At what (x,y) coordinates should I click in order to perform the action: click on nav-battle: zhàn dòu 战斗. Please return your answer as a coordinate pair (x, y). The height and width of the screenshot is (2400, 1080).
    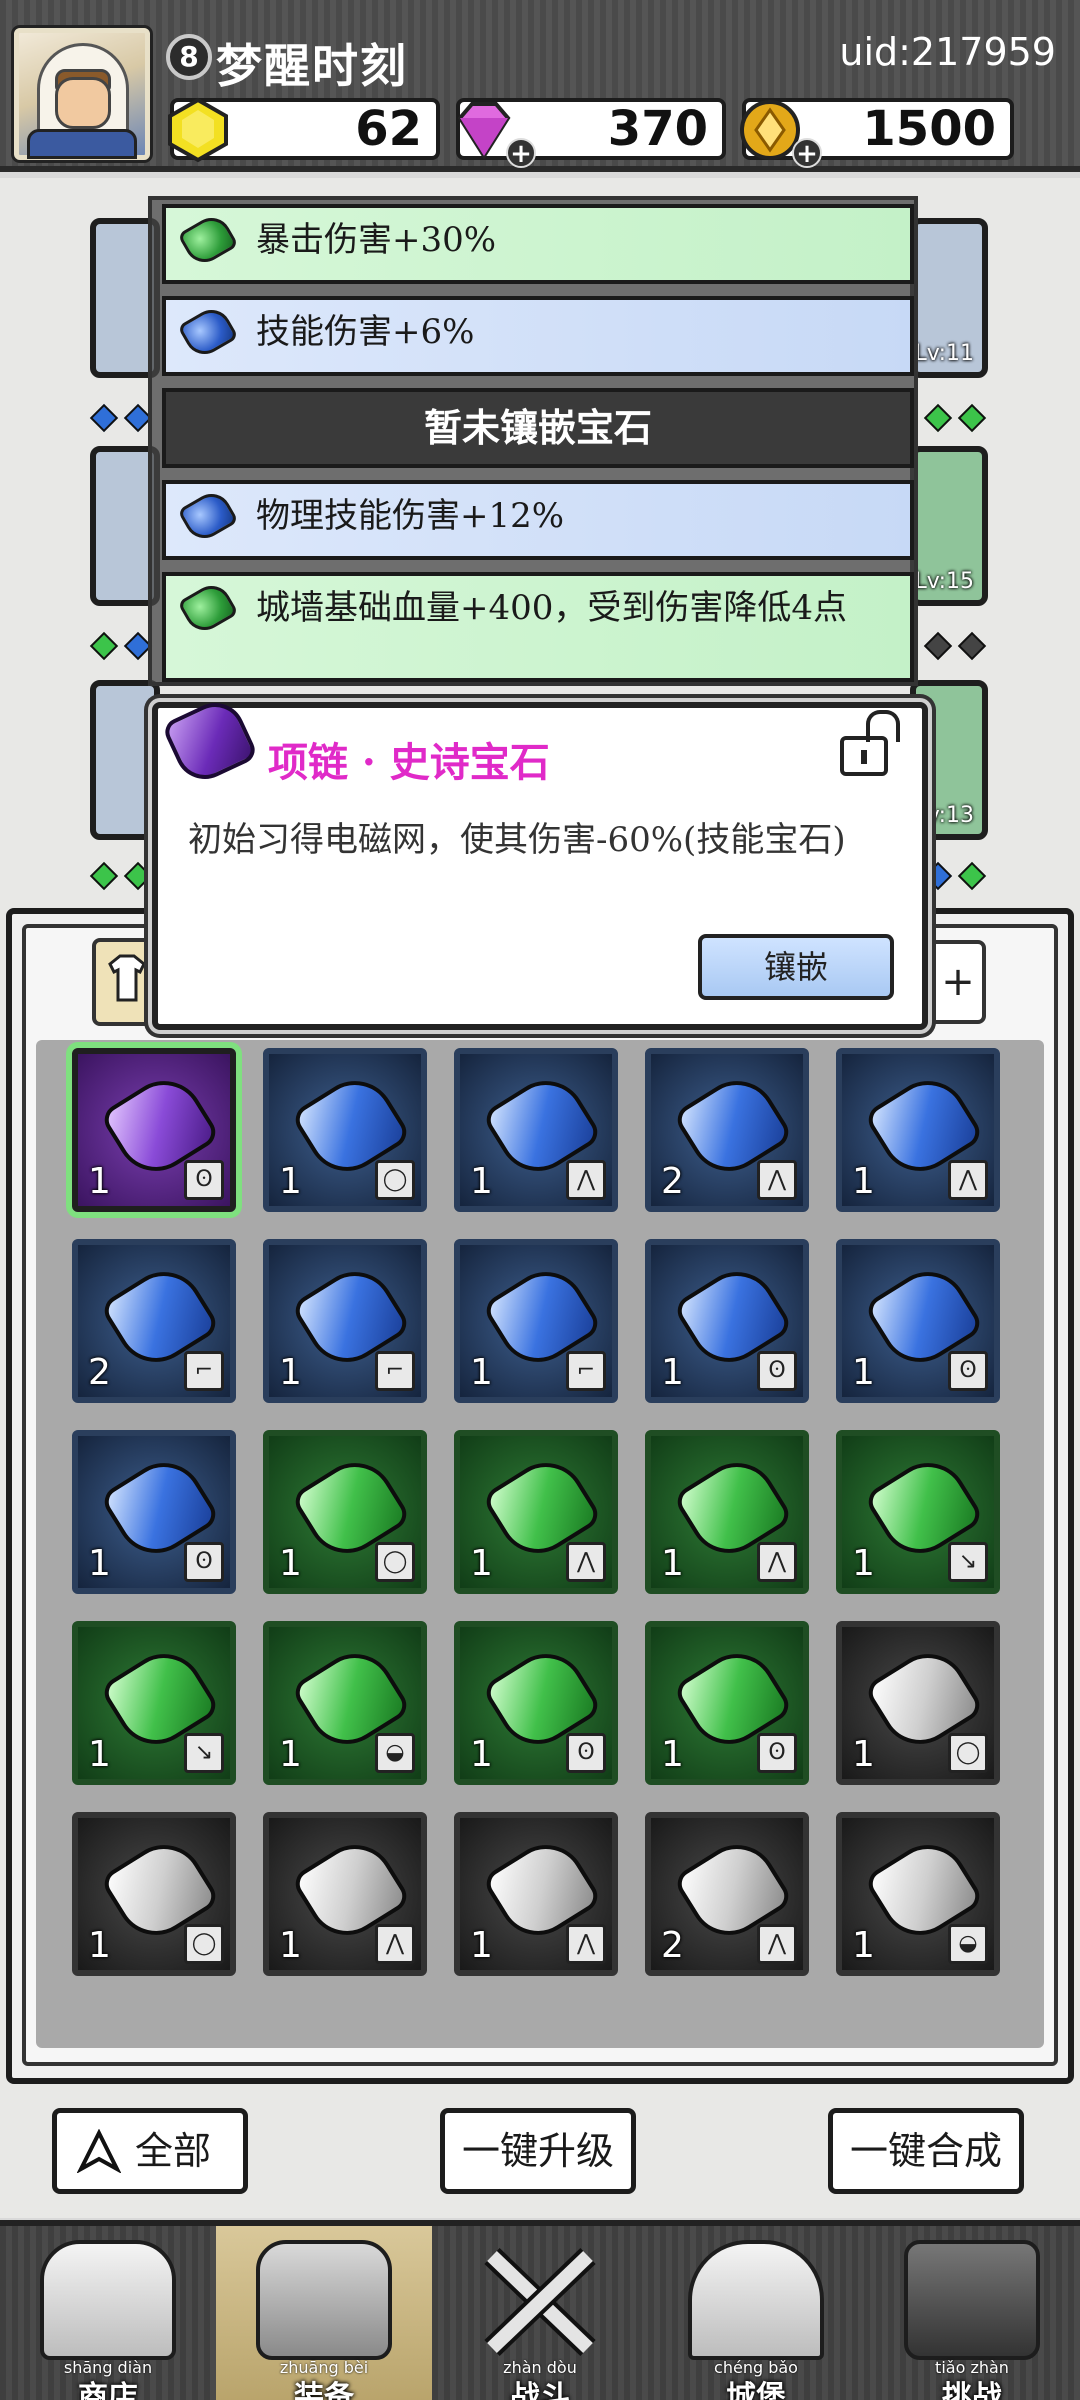
    Looking at the image, I should click on (540, 2313).